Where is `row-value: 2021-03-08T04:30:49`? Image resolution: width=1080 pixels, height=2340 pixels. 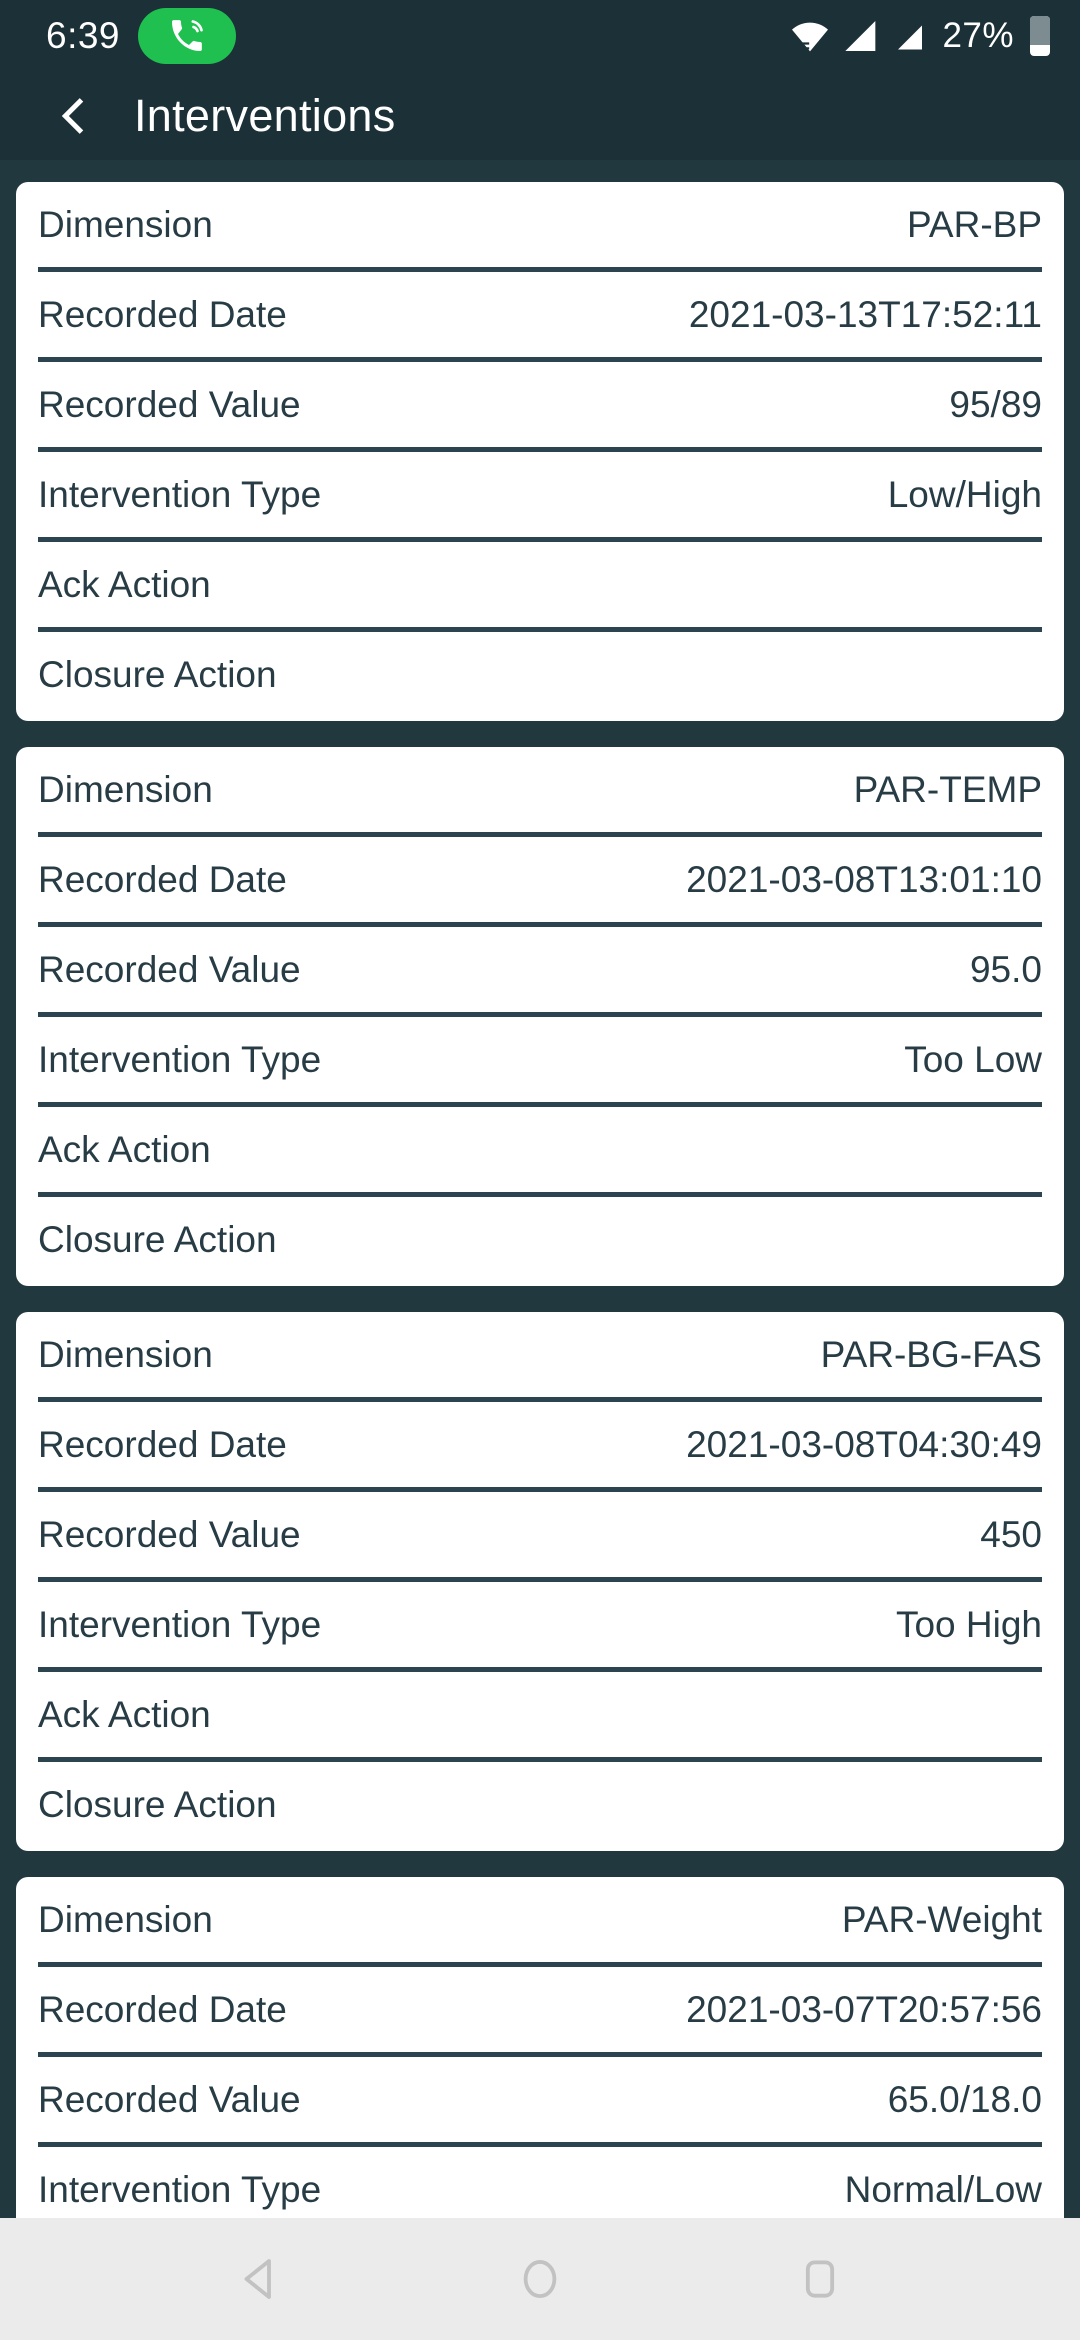
row-value: 2021-03-08T04:30:49 is located at coordinates (864, 1444).